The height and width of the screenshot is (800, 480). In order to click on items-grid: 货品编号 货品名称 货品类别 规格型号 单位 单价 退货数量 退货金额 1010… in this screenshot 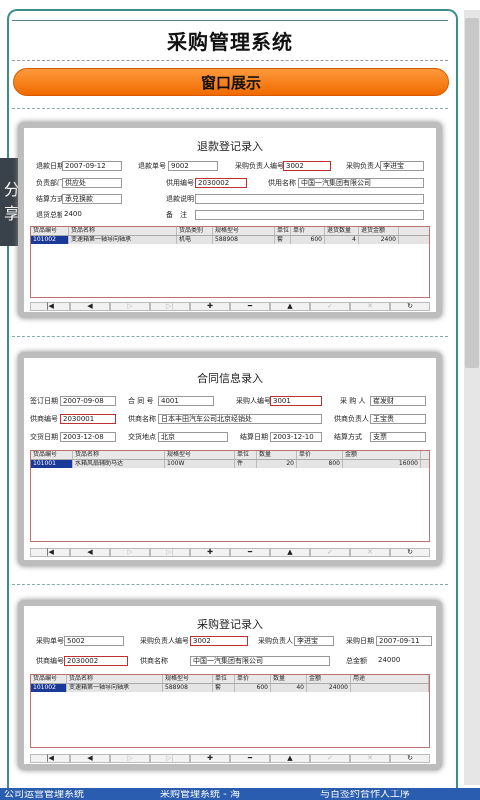, I will do `click(230, 262)`.